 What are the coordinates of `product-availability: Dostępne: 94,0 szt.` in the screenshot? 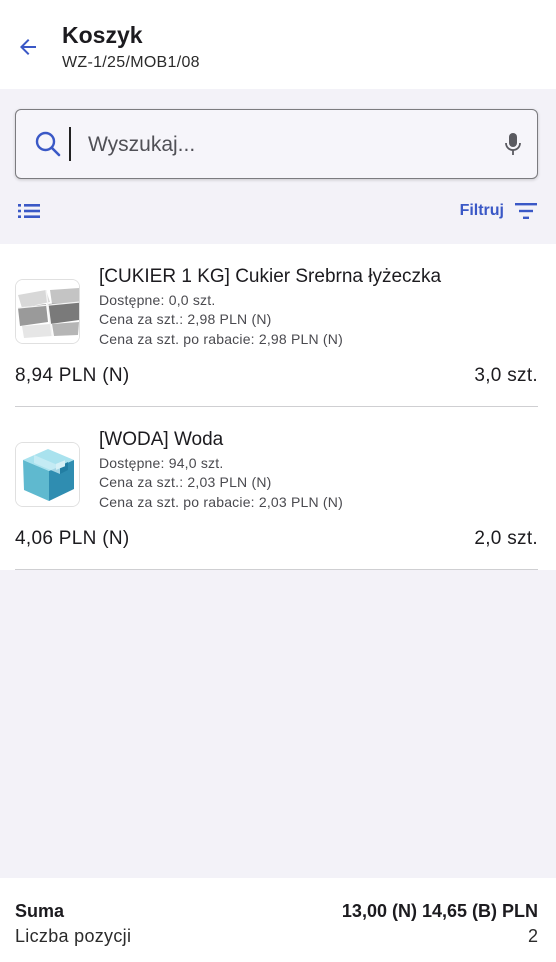 It's located at (161, 463).